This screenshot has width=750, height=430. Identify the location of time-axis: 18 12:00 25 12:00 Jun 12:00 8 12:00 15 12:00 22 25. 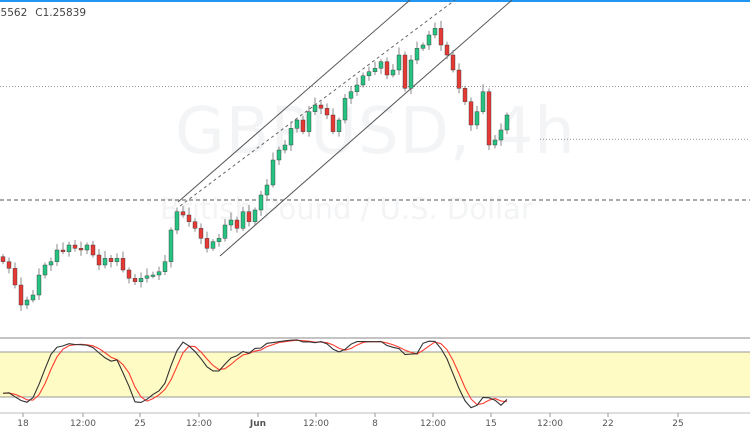
(350, 421).